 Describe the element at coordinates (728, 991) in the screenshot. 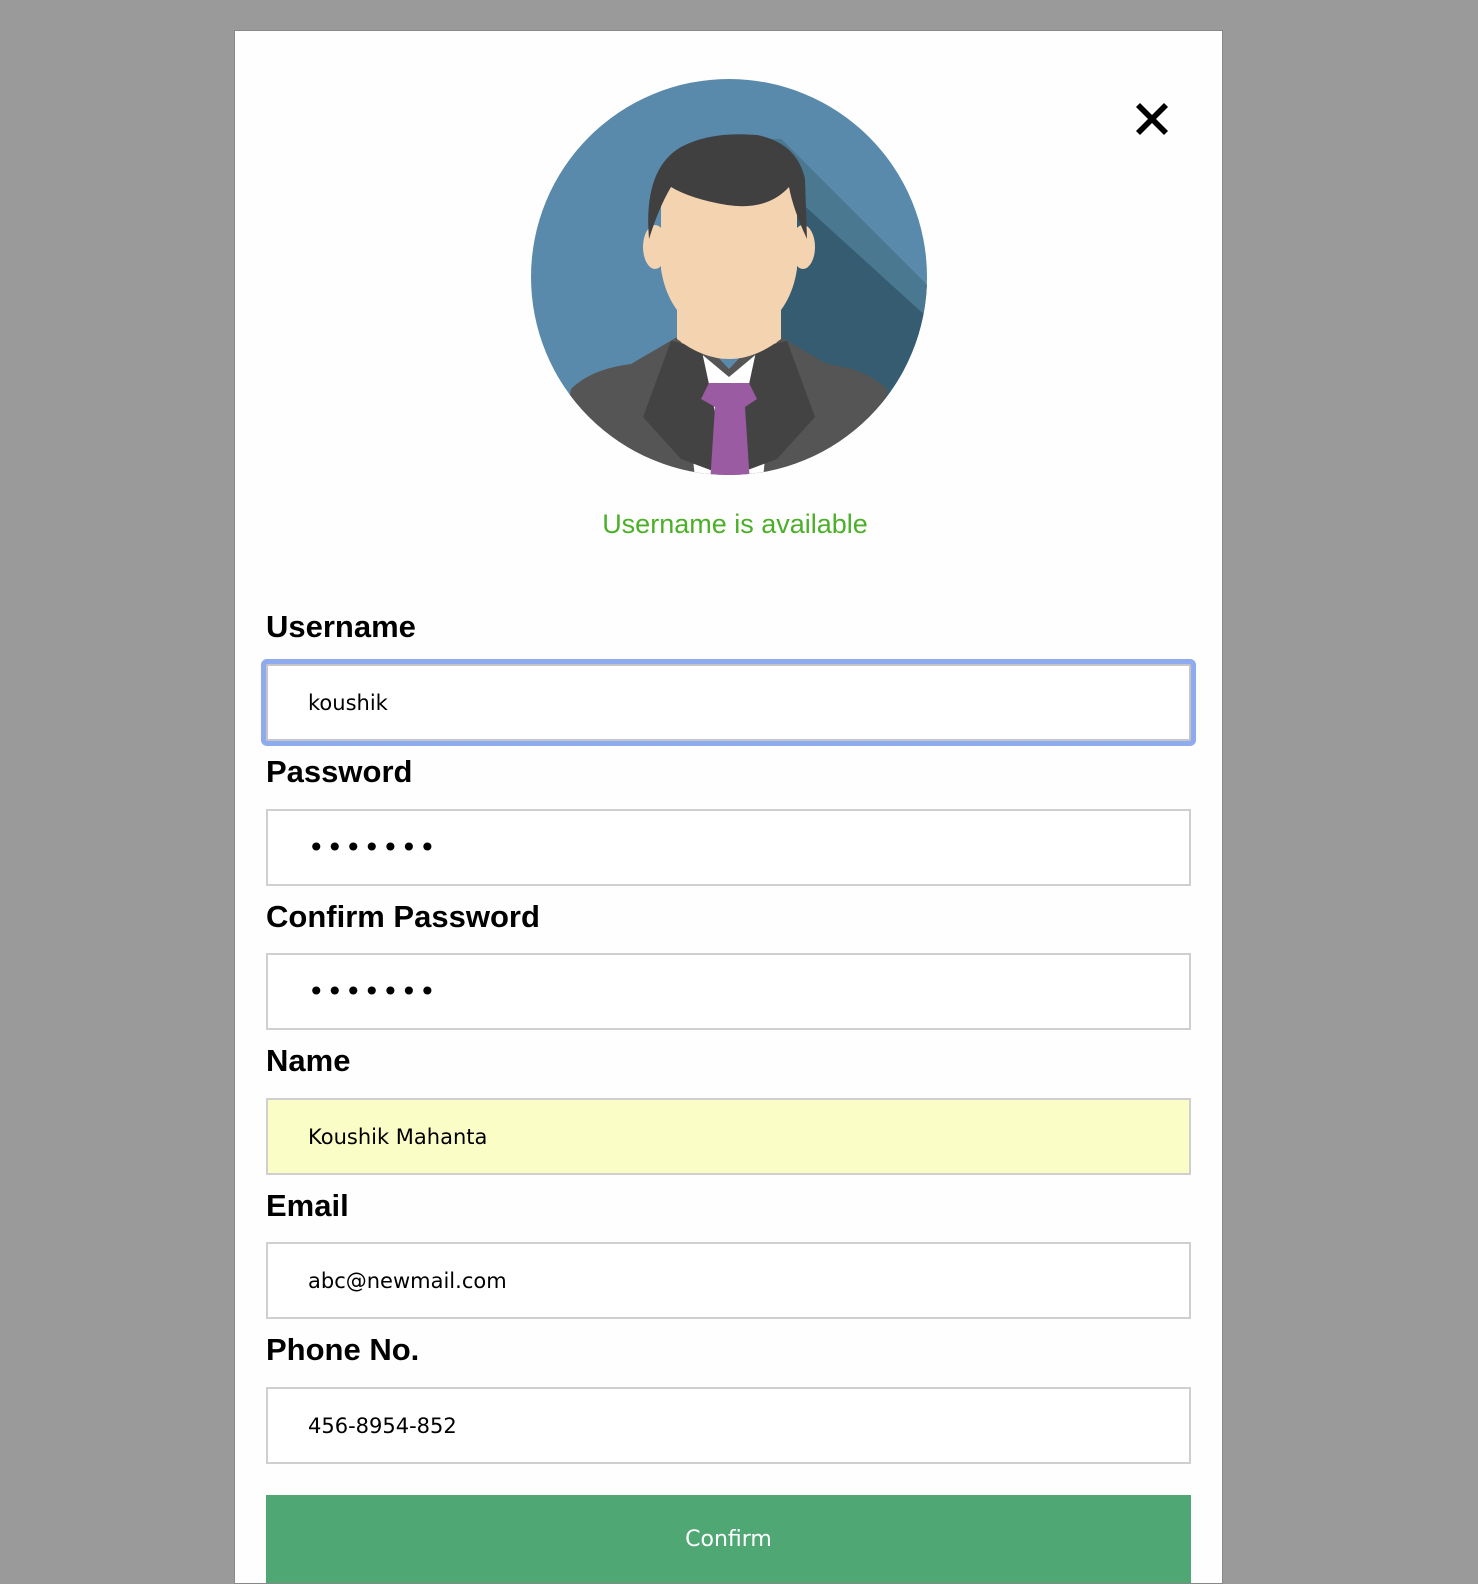

I see `confirm-password-input` at that location.